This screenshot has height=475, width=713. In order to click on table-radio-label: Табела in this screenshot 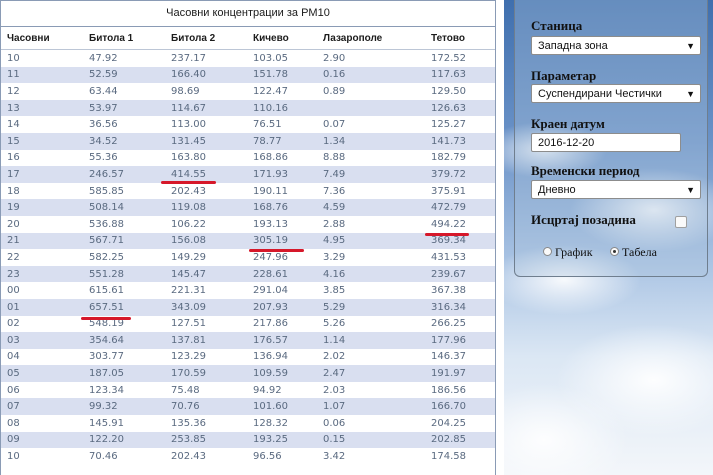, I will do `click(639, 252)`.